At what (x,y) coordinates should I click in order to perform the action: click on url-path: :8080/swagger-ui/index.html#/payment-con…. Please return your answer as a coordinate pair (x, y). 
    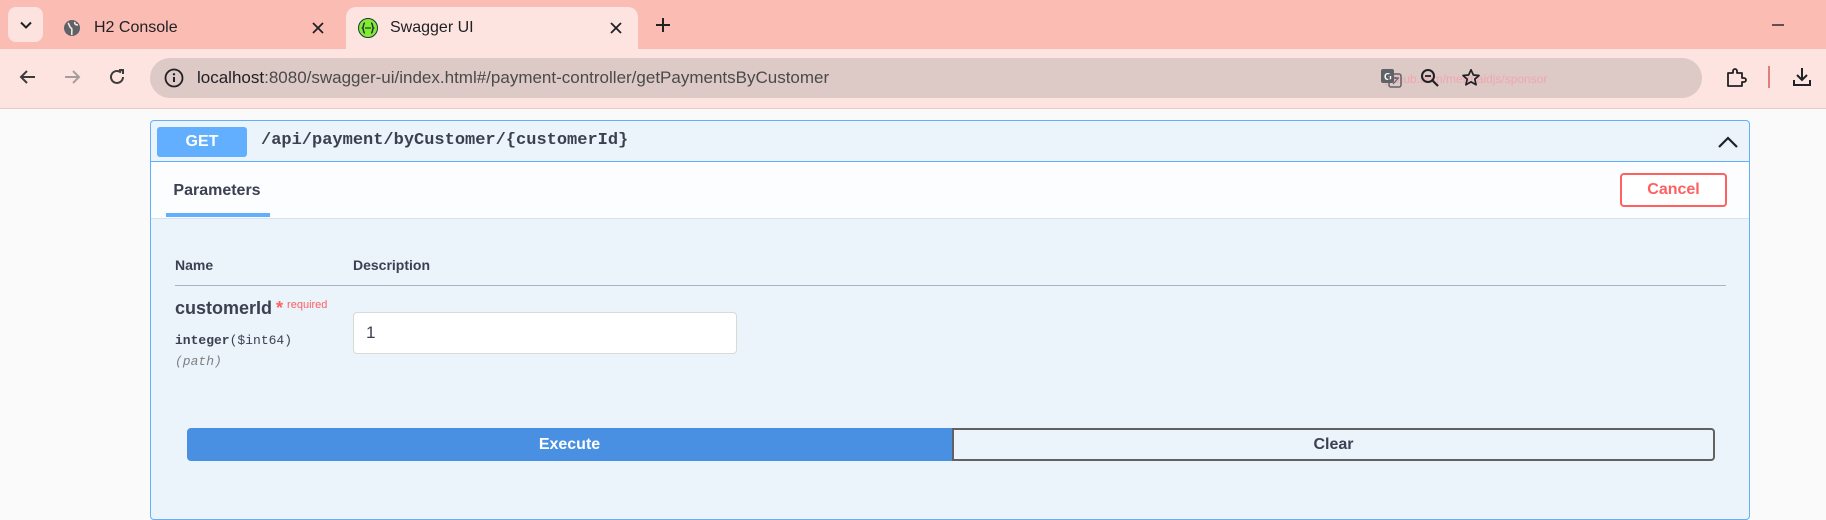
    Looking at the image, I should click on (547, 77).